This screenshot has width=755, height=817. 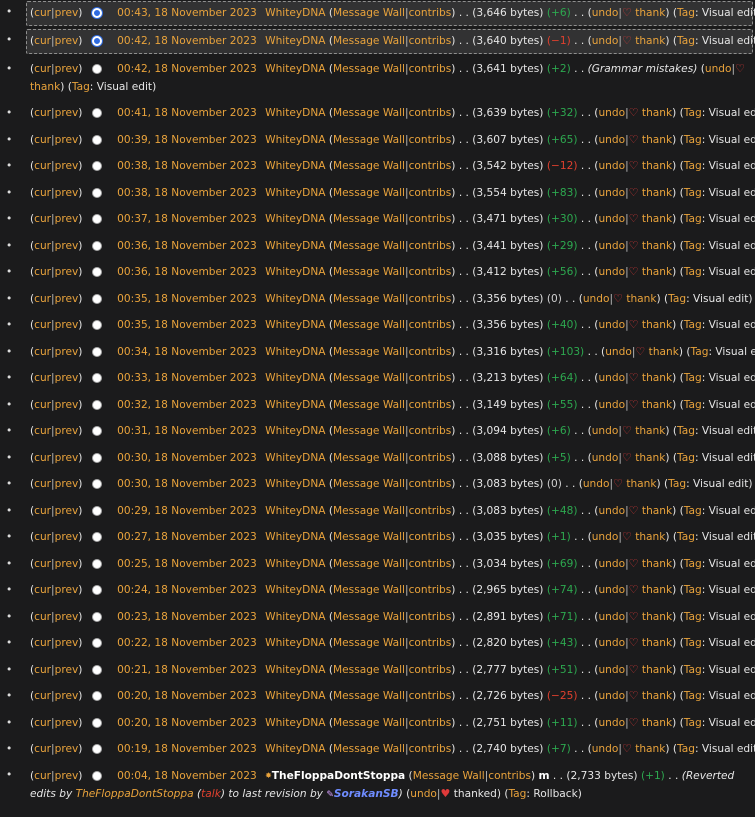 I want to click on revision-date-link: 00:25, 18 November 2023, so click(x=187, y=564).